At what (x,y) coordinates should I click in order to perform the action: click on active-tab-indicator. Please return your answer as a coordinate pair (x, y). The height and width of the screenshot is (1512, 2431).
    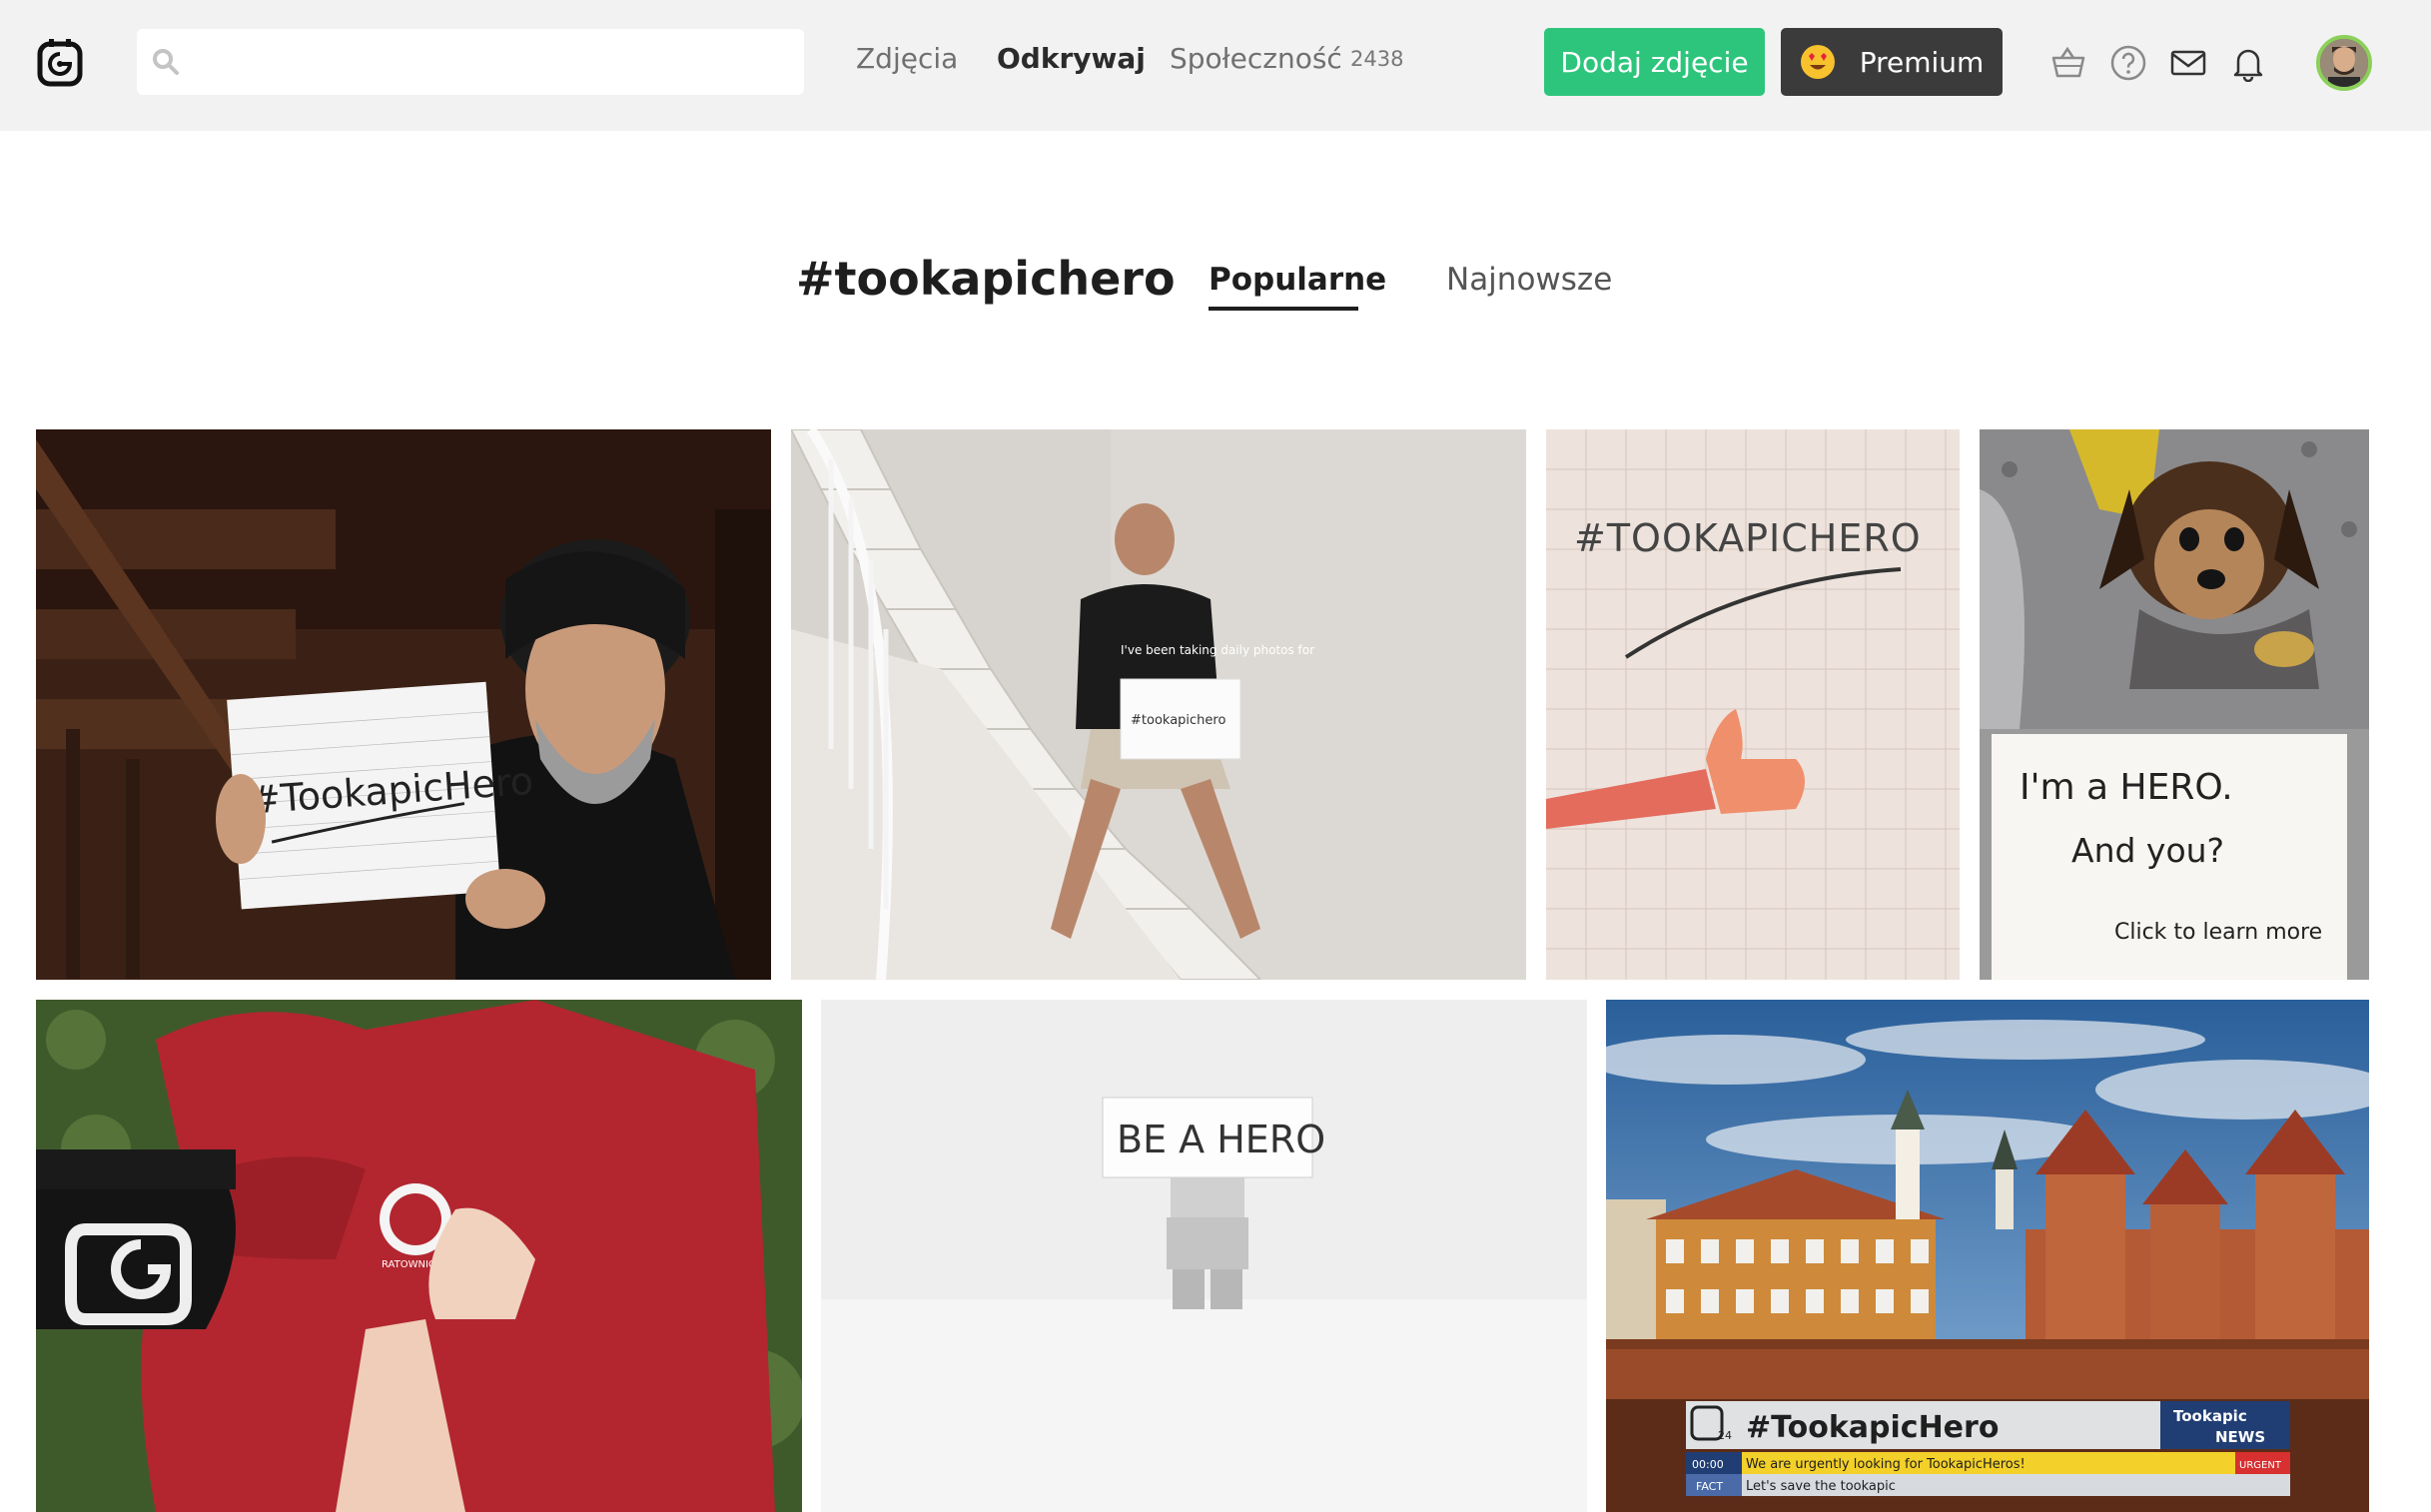
    Looking at the image, I should click on (1283, 309).